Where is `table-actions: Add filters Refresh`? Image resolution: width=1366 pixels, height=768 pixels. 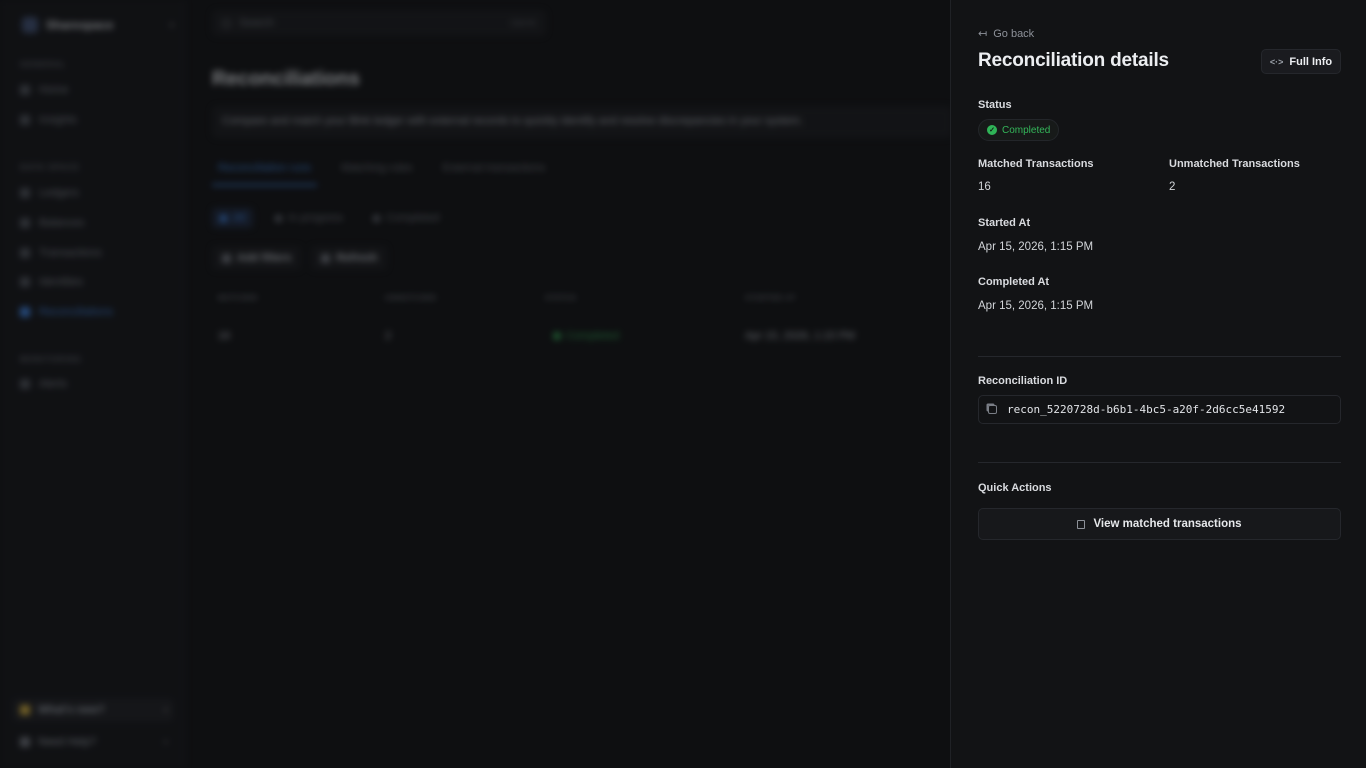 table-actions: Add filters Refresh is located at coordinates (300, 258).